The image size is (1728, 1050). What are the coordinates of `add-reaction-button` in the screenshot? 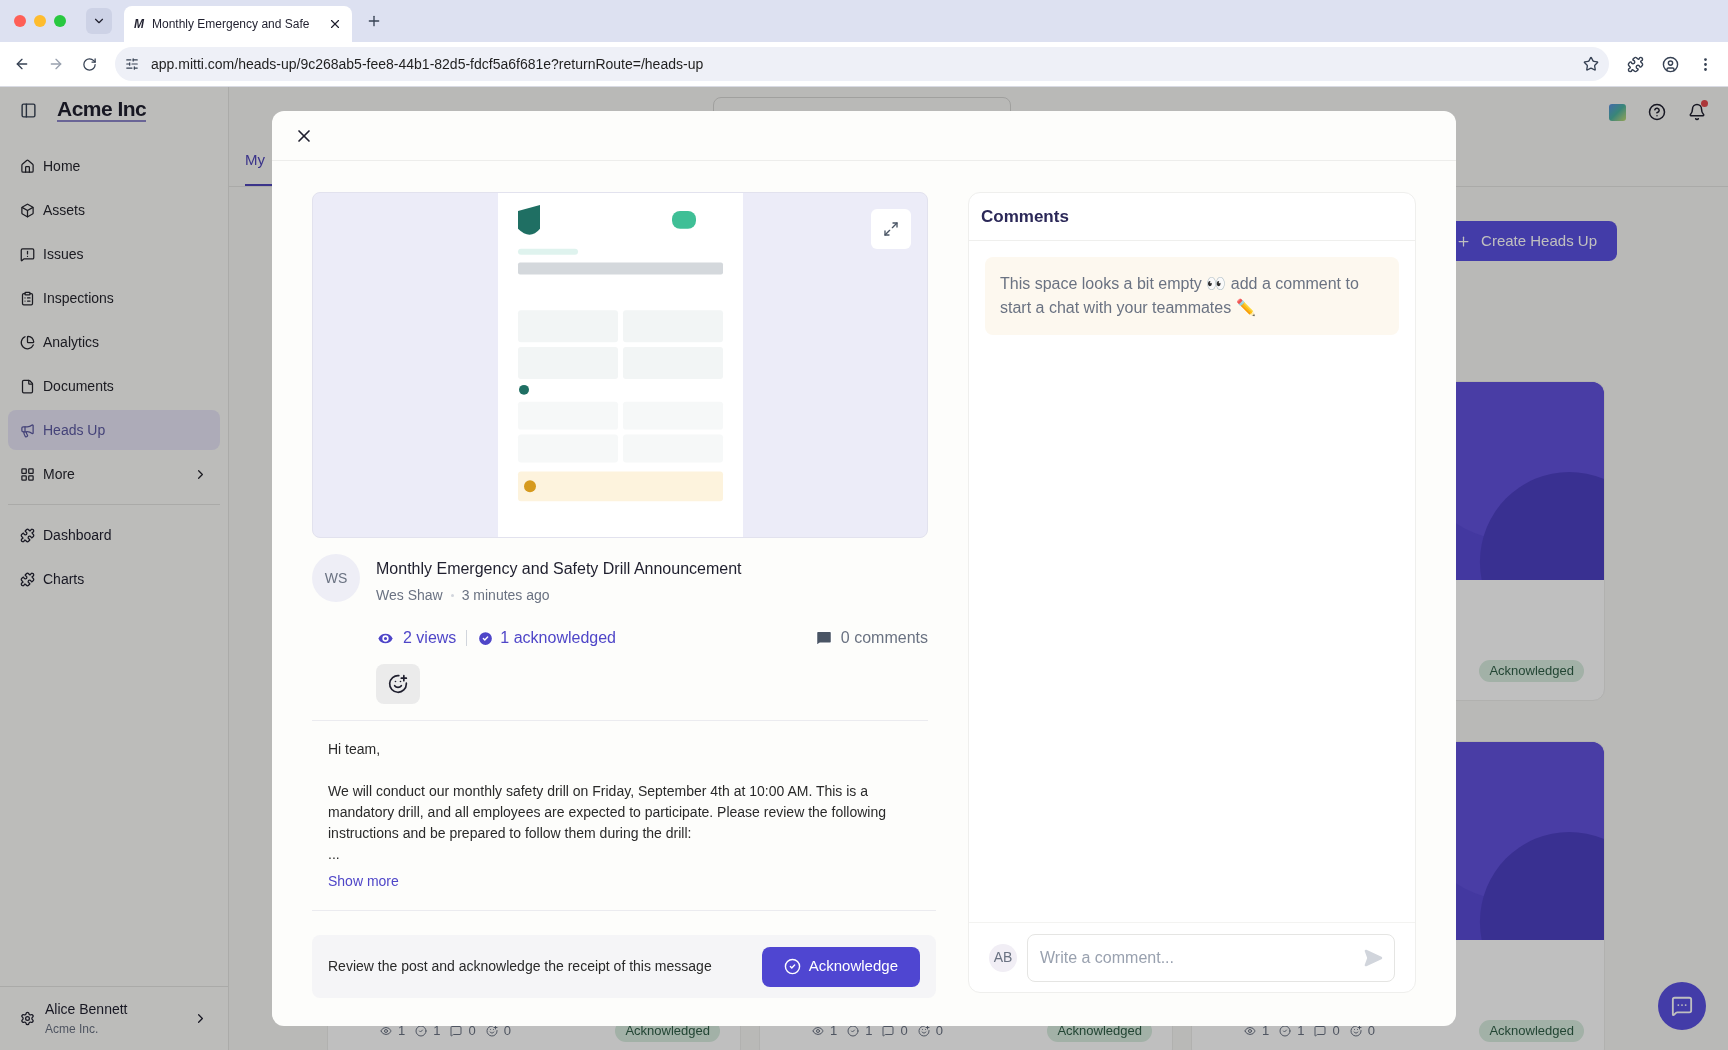 It's located at (398, 684).